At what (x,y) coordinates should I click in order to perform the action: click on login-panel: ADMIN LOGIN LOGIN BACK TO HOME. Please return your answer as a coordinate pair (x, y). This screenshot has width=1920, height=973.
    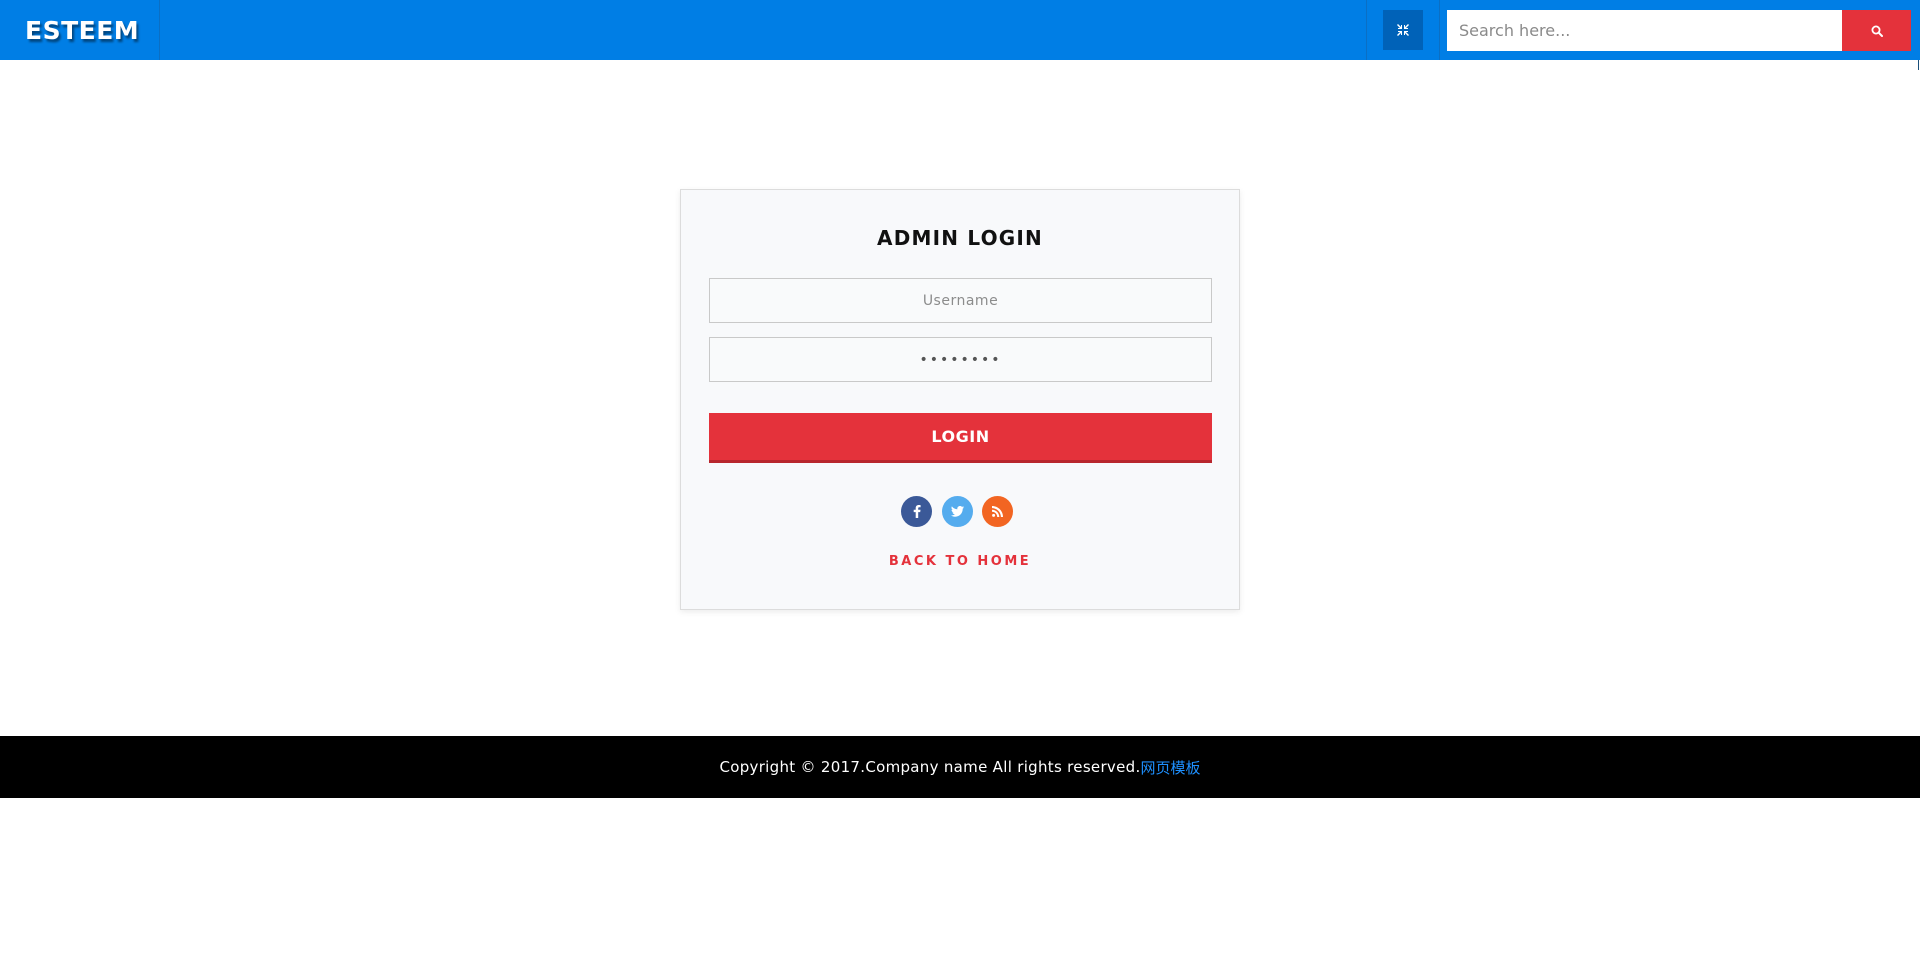
    Looking at the image, I should click on (960, 399).